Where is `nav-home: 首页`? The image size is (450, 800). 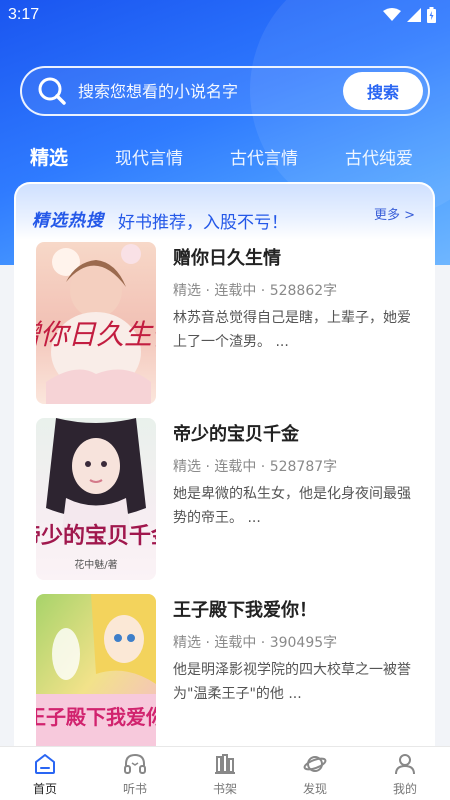
nav-home: 首页 is located at coordinates (45, 773).